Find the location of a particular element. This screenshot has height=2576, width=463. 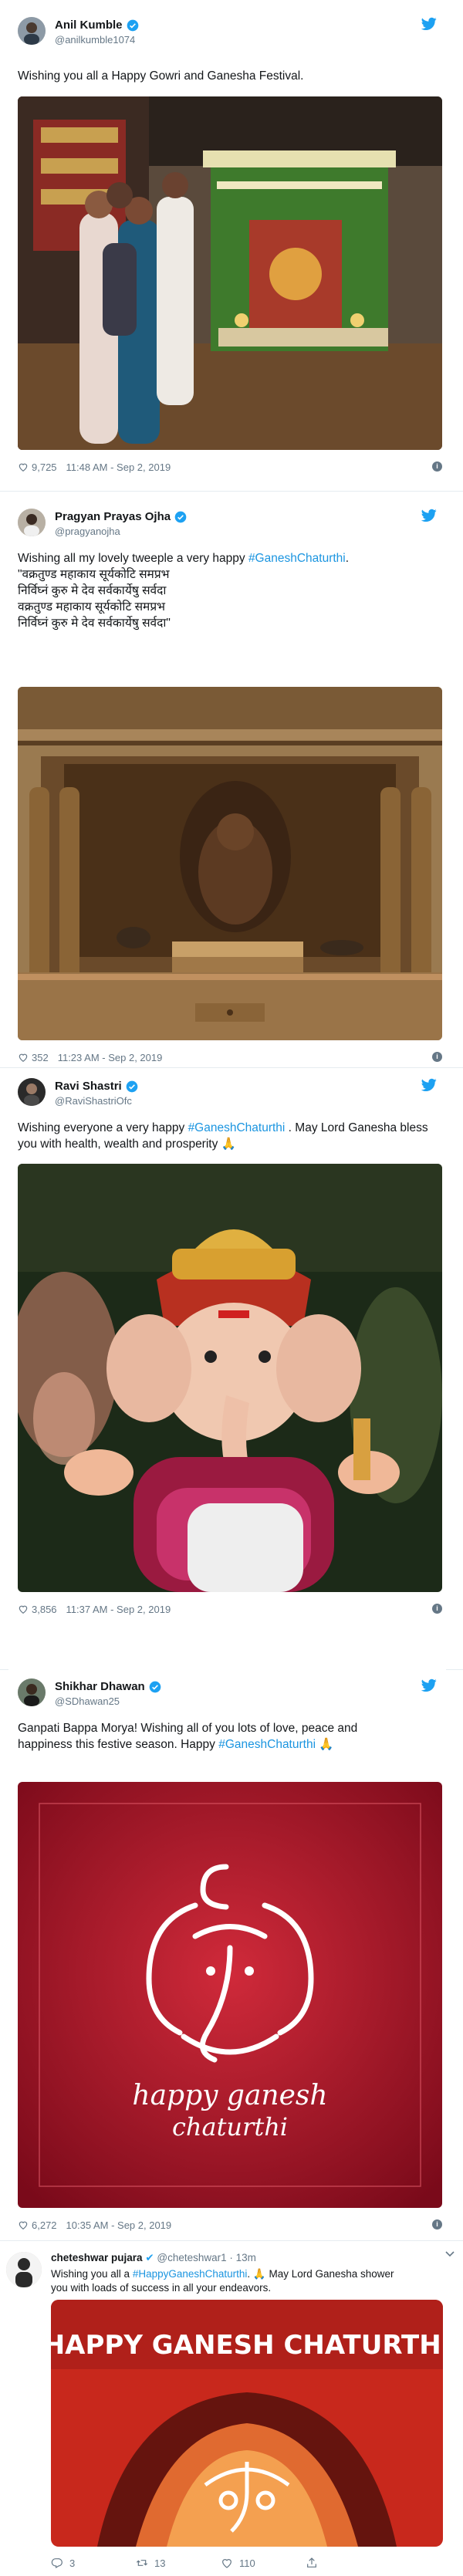

text-line: "वक्रतुण्ड महाकाय सूर्यकोटि समप्रभ is located at coordinates (94, 574).